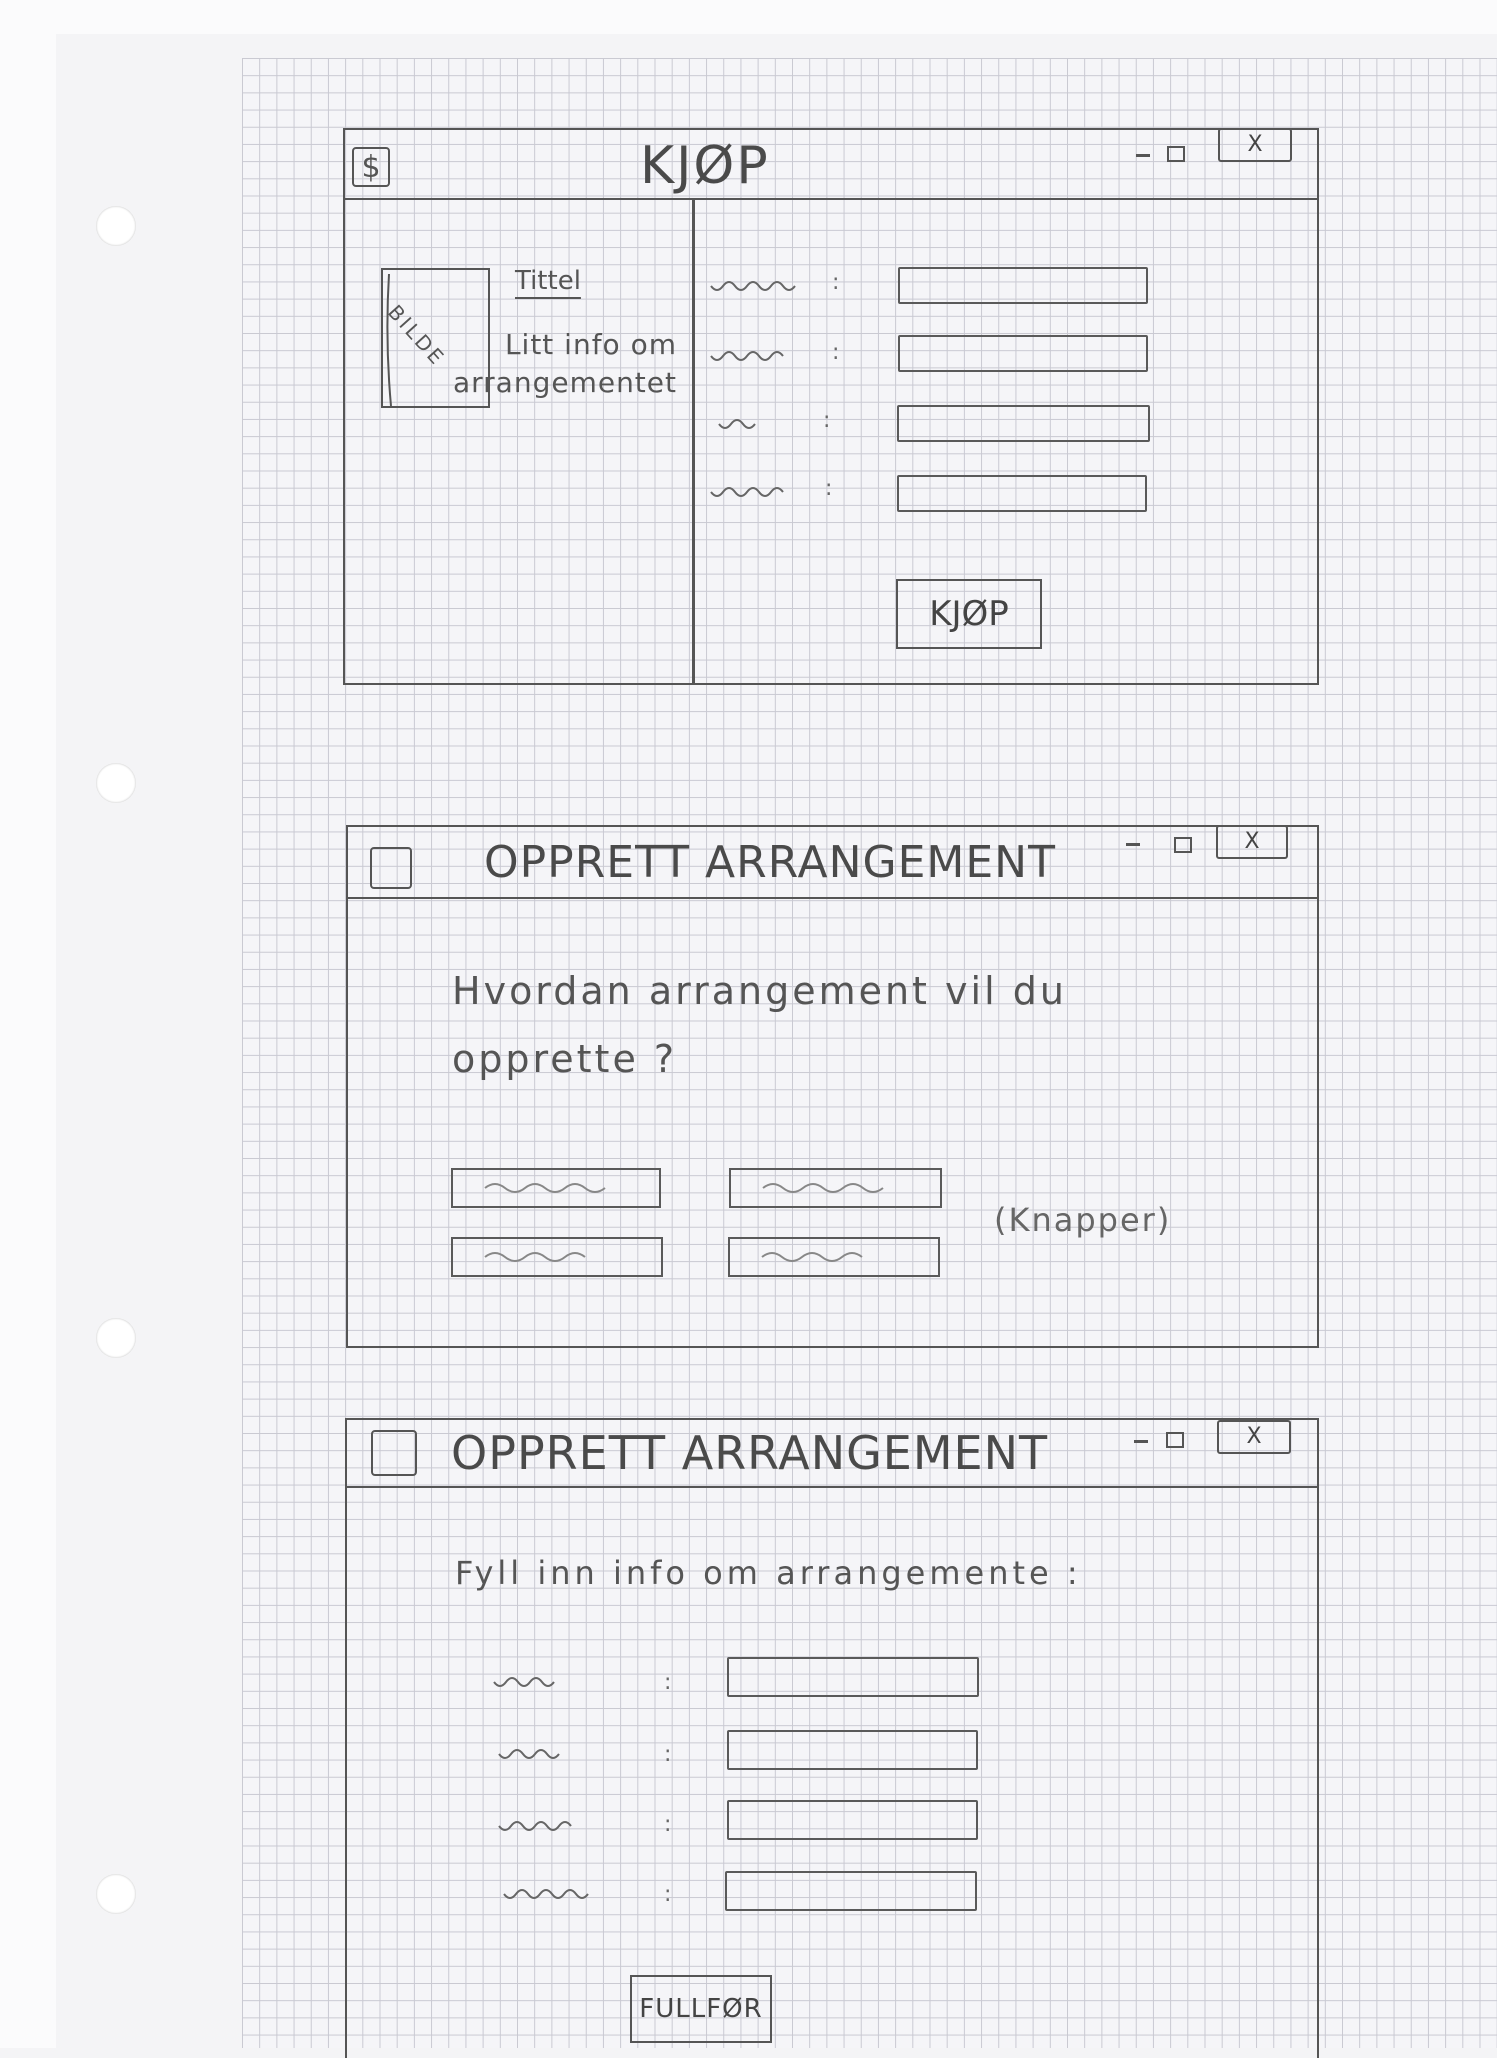 The width and height of the screenshot is (1497, 2058). Describe the element at coordinates (564, 363) in the screenshot. I see `event-info: Litt info om arrangementet` at that location.